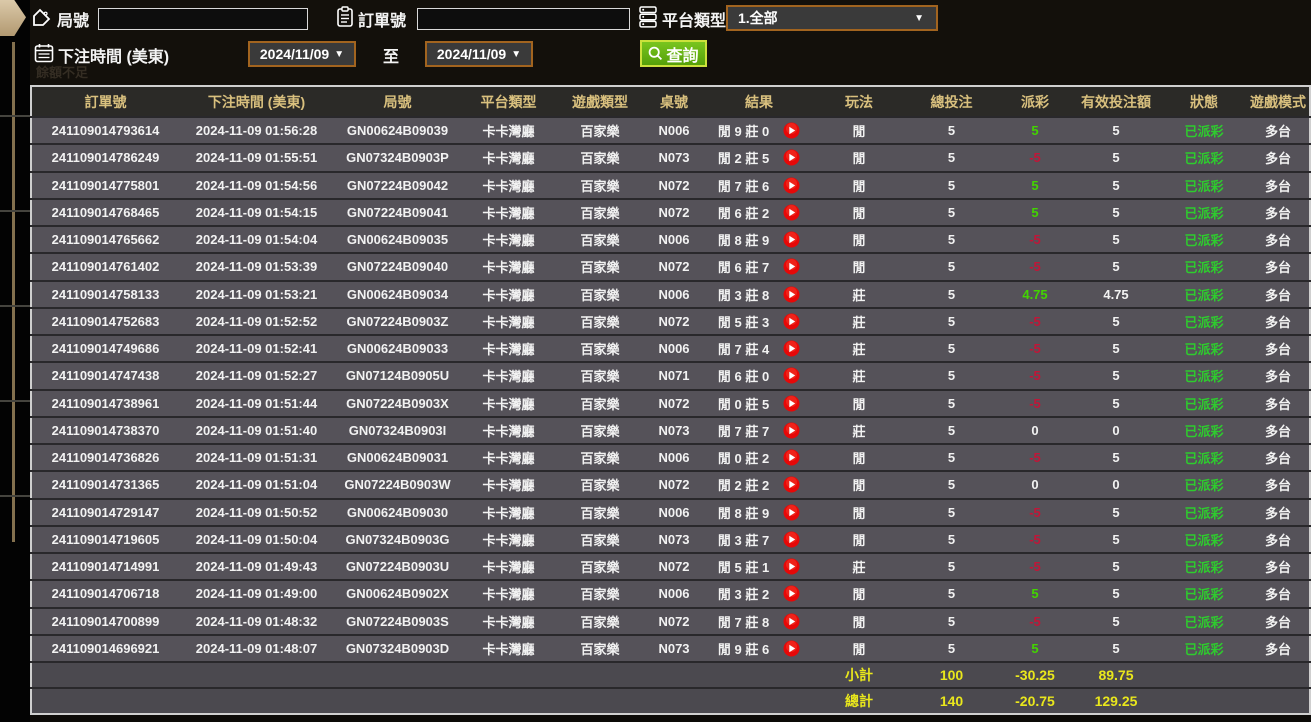  Describe the element at coordinates (759, 239) in the screenshot. I see `cell-result: 閒 8 莊 9` at that location.